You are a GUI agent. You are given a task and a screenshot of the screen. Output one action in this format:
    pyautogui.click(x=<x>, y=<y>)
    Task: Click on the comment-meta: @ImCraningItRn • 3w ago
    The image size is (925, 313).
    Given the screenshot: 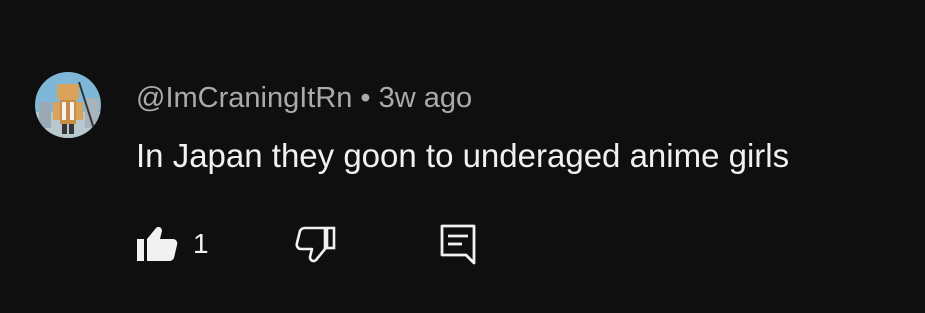 What is the action you would take?
    pyautogui.click(x=304, y=98)
    